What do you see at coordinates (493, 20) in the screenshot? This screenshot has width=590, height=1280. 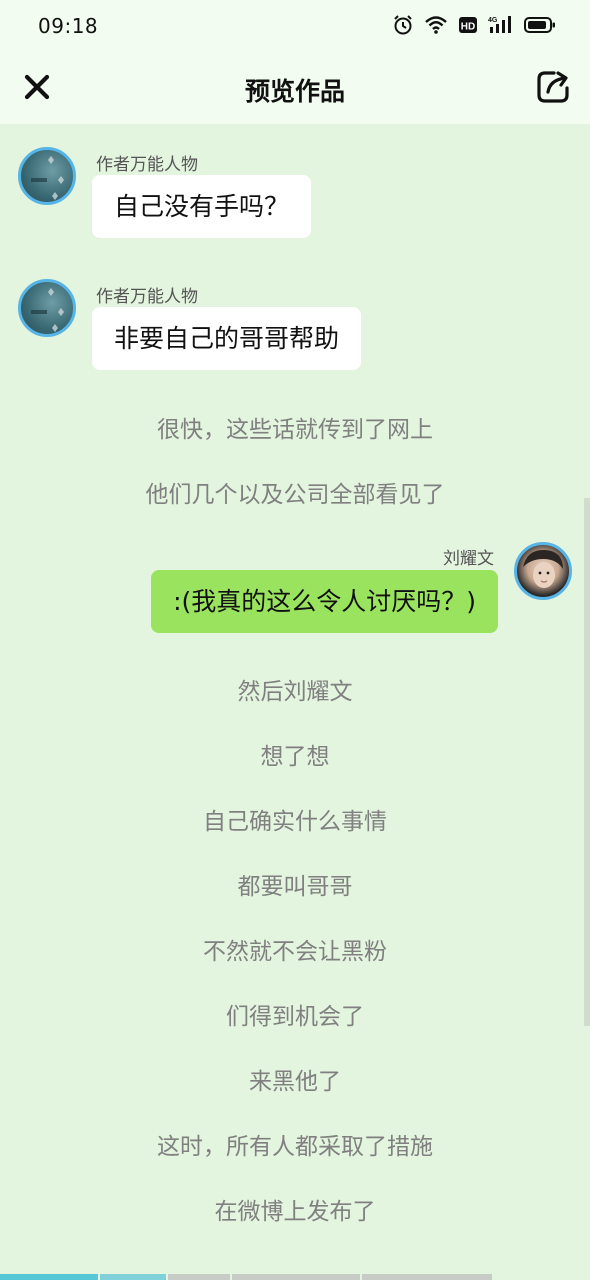 I see `svg-text: 4G` at bounding box center [493, 20].